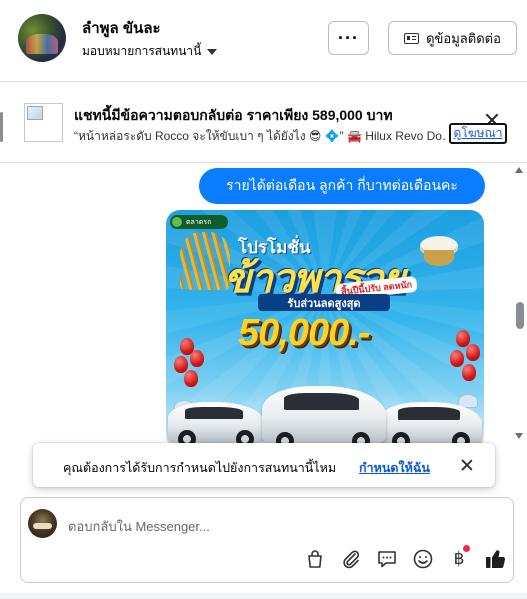  What do you see at coordinates (466, 548) in the screenshot?
I see `notification-dot` at bounding box center [466, 548].